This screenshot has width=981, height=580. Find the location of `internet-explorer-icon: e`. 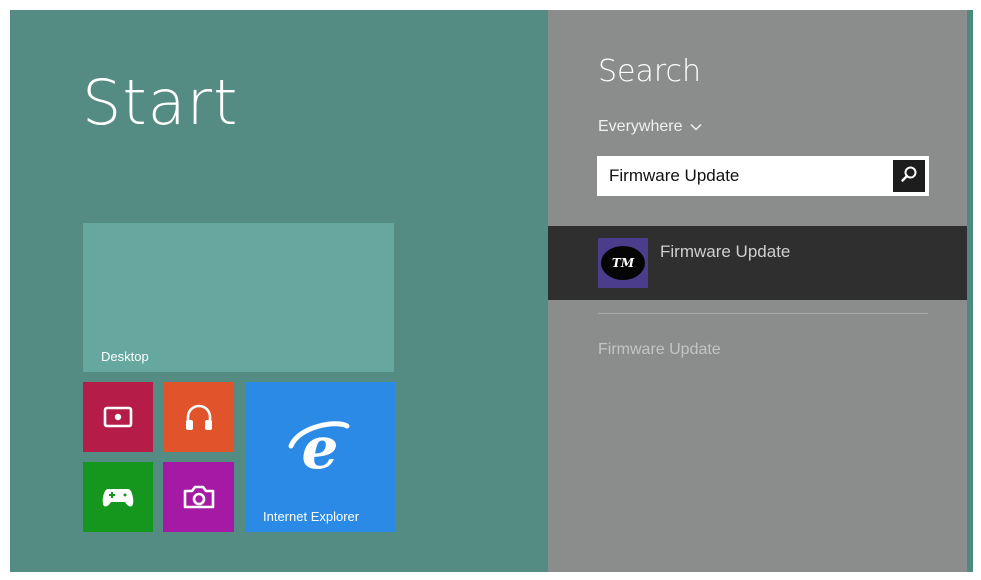

internet-explorer-icon: e is located at coordinates (320, 448).